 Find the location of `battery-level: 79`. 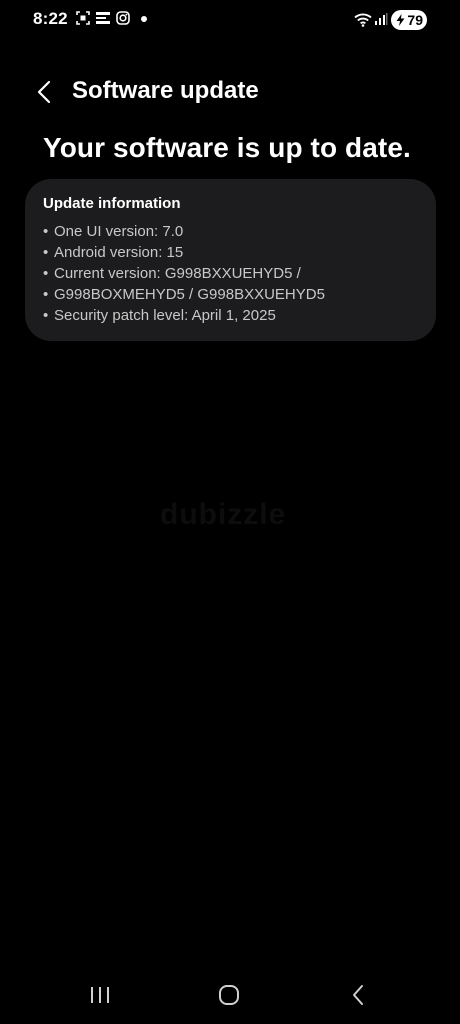

battery-level: 79 is located at coordinates (415, 20).